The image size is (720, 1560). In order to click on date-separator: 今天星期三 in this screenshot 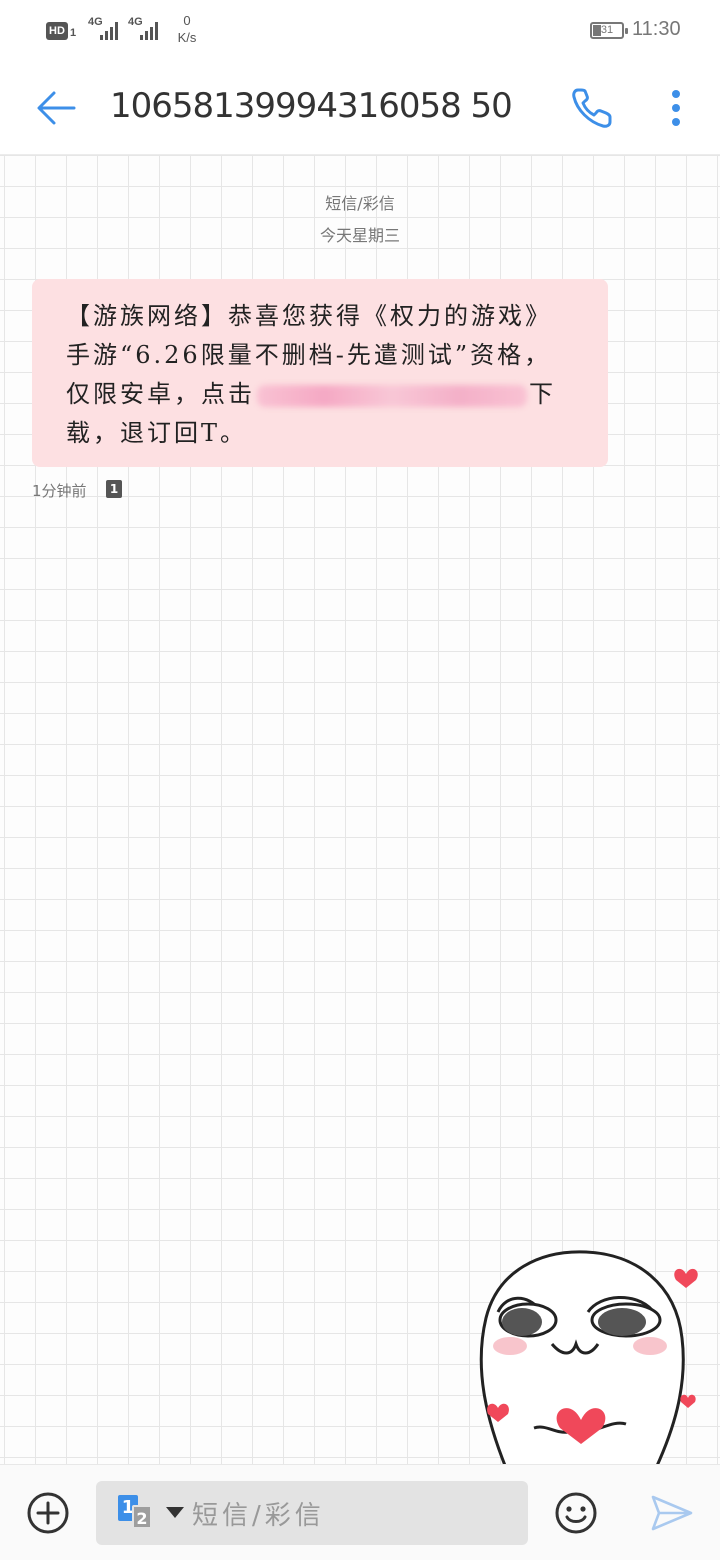, I will do `click(359, 235)`.